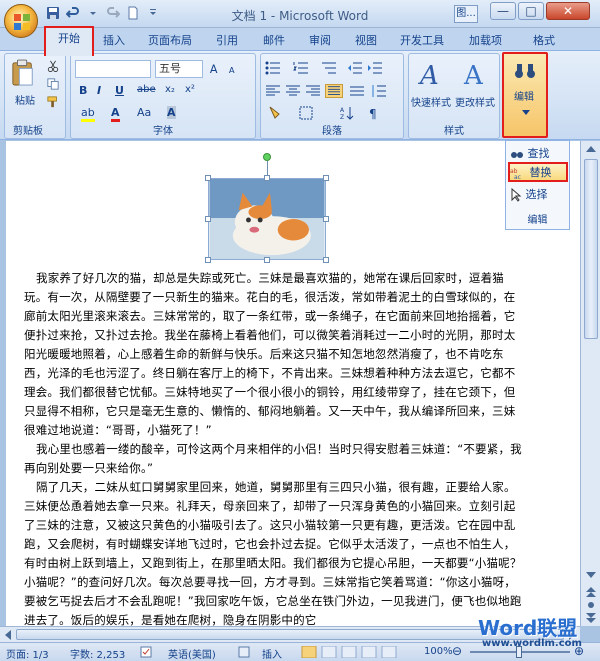 The width and height of the screenshot is (600, 661). What do you see at coordinates (274, 40) in the screenshot?
I see `tab-mailings: 邮件` at bounding box center [274, 40].